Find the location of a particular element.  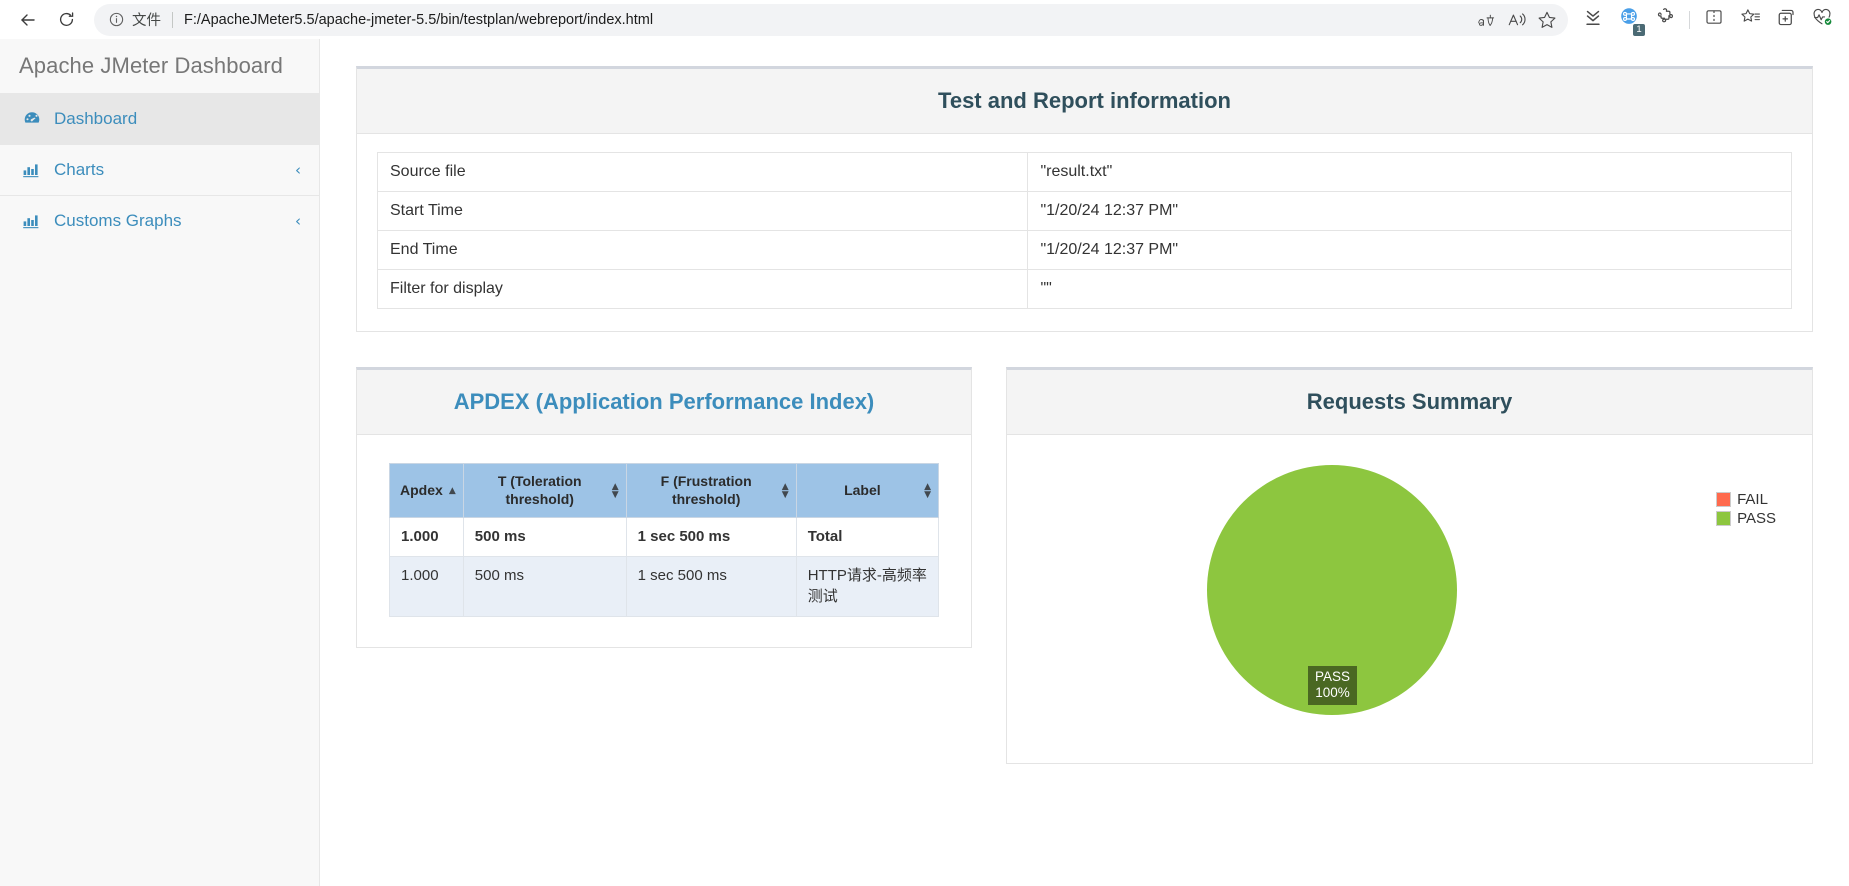

bar-chart-icon is located at coordinates (34, 221).